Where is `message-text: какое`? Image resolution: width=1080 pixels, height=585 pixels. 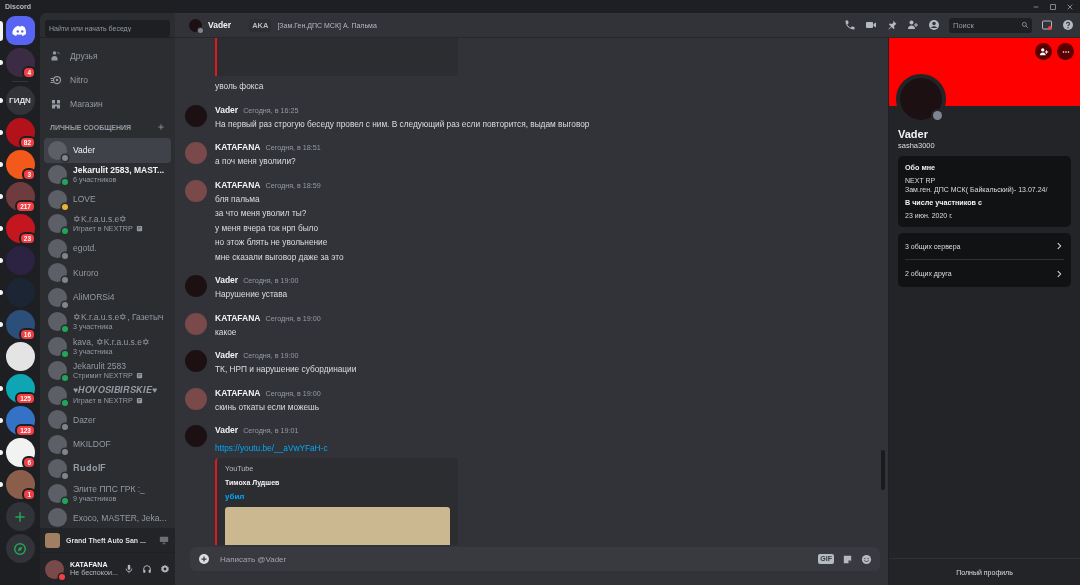
message-text: какое is located at coordinates (226, 332).